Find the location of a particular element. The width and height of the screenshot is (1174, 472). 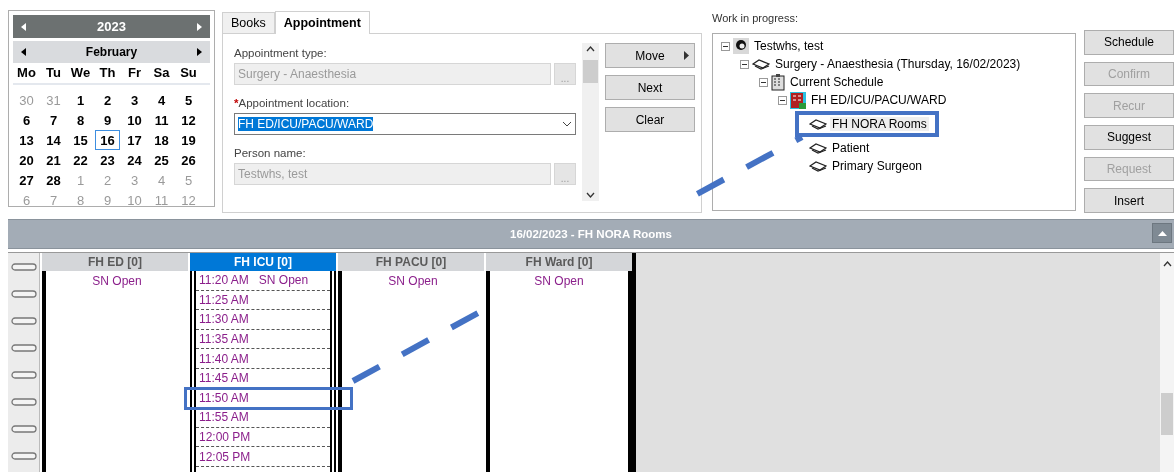

calendar-day: 15 is located at coordinates (80, 140).